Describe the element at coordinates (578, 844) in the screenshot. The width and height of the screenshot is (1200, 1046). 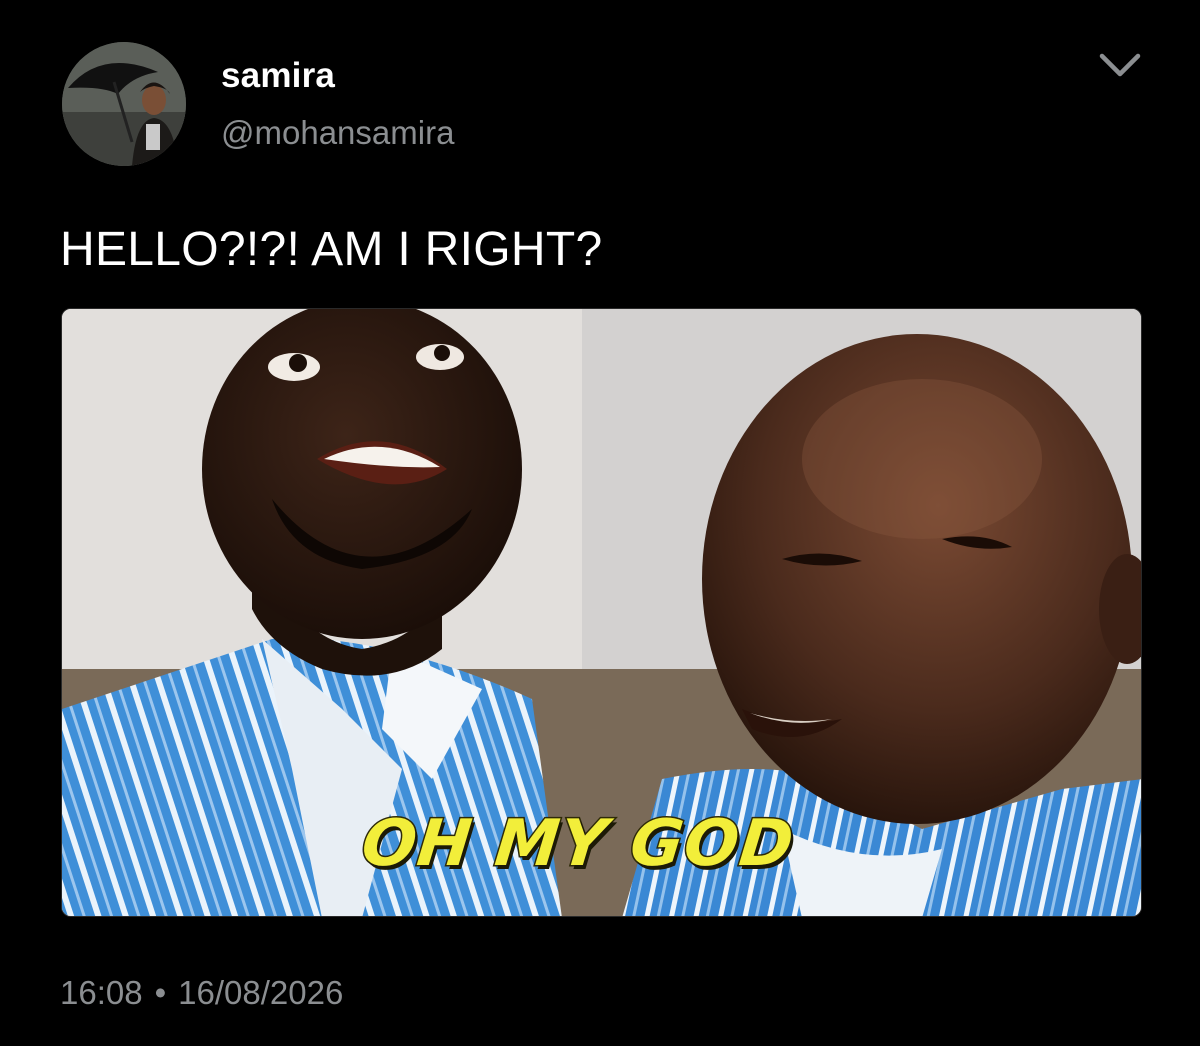
I see `meme-caption: OH MY GOD` at that location.